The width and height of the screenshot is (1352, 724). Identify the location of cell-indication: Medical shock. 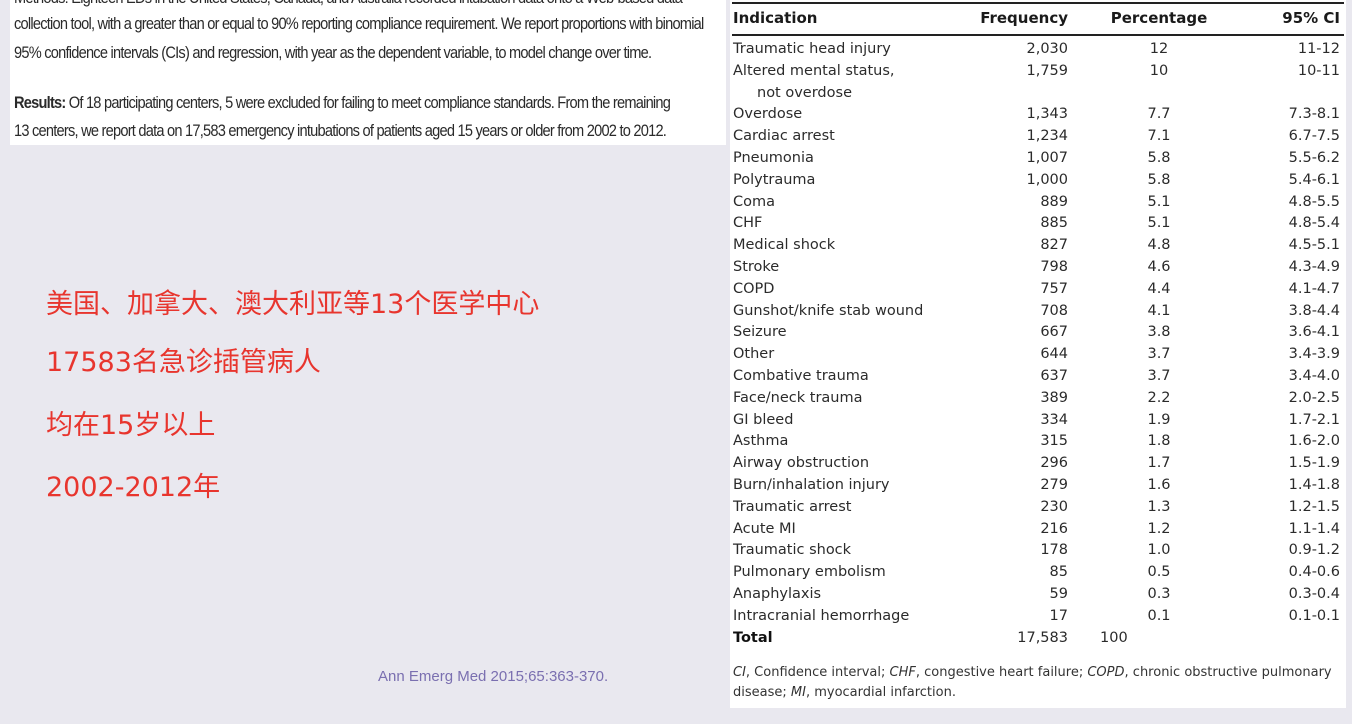
(850, 246).